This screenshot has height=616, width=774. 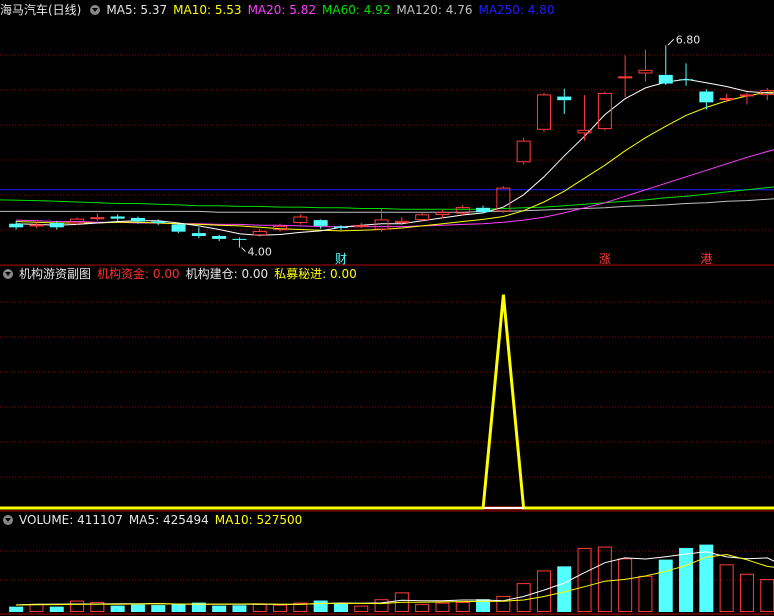 I want to click on event-marker: 涨, so click(x=605, y=258).